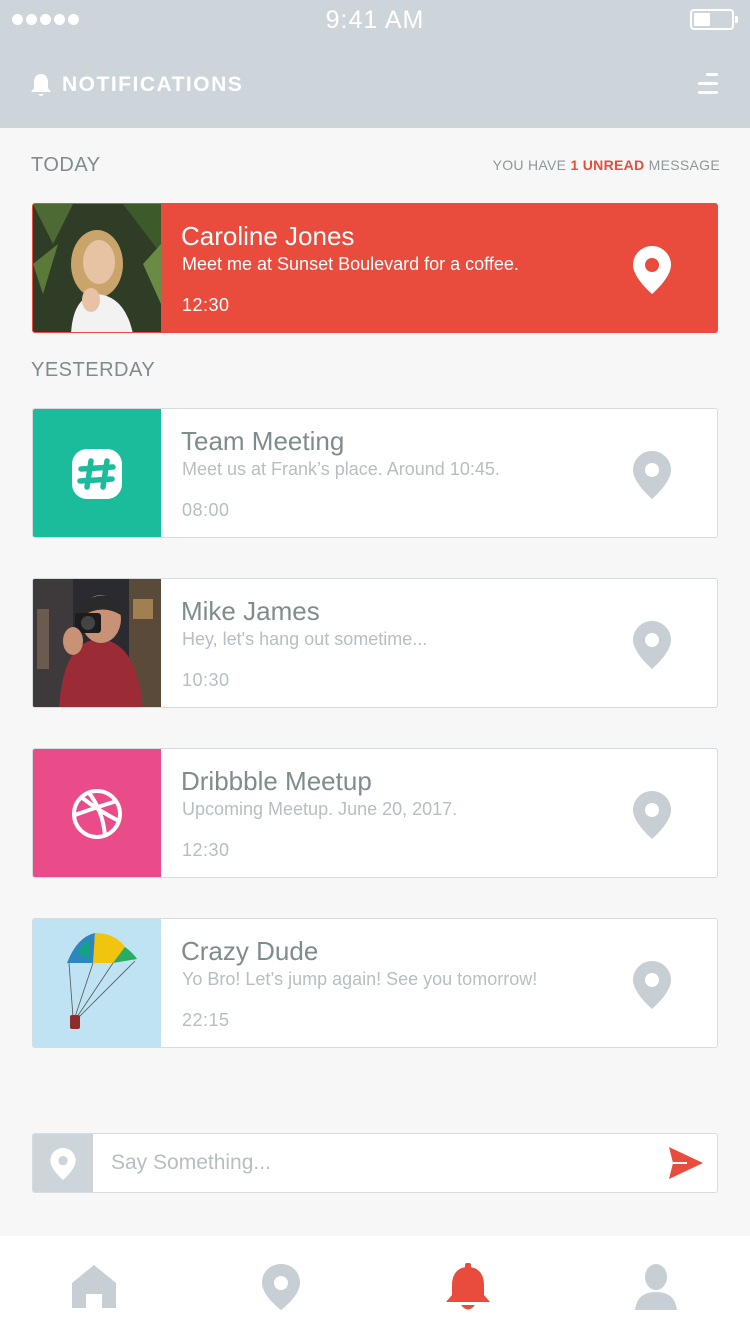 The image size is (750, 1334). Describe the element at coordinates (656, 1287) in the screenshot. I see `user-icon` at that location.